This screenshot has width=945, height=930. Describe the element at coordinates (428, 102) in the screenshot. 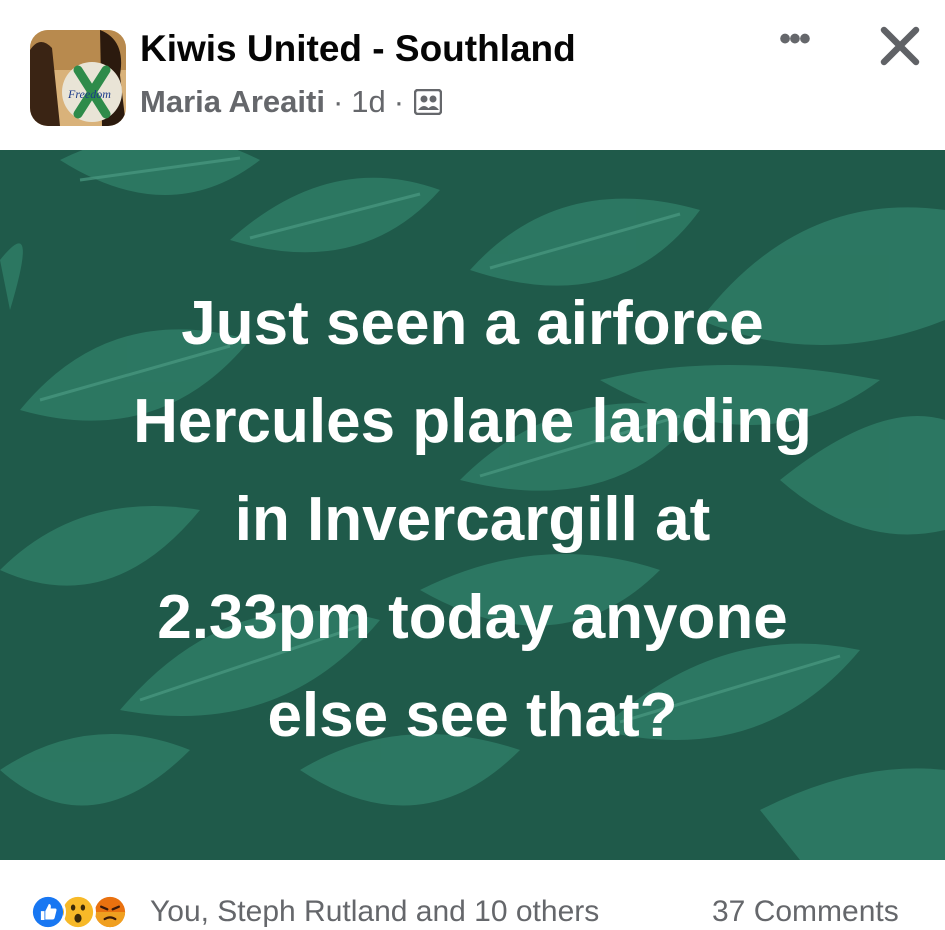

I see `group-members-icon` at that location.